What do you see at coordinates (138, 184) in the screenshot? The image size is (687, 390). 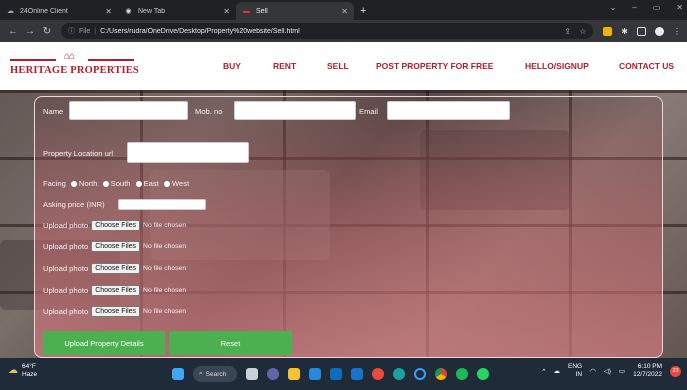 I see `radio-east` at bounding box center [138, 184].